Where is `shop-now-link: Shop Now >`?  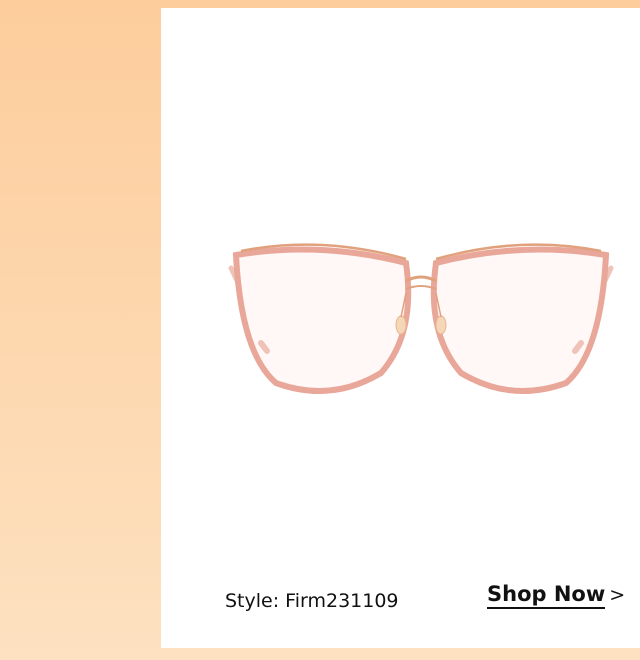 shop-now-link: Shop Now > is located at coordinates (556, 595).